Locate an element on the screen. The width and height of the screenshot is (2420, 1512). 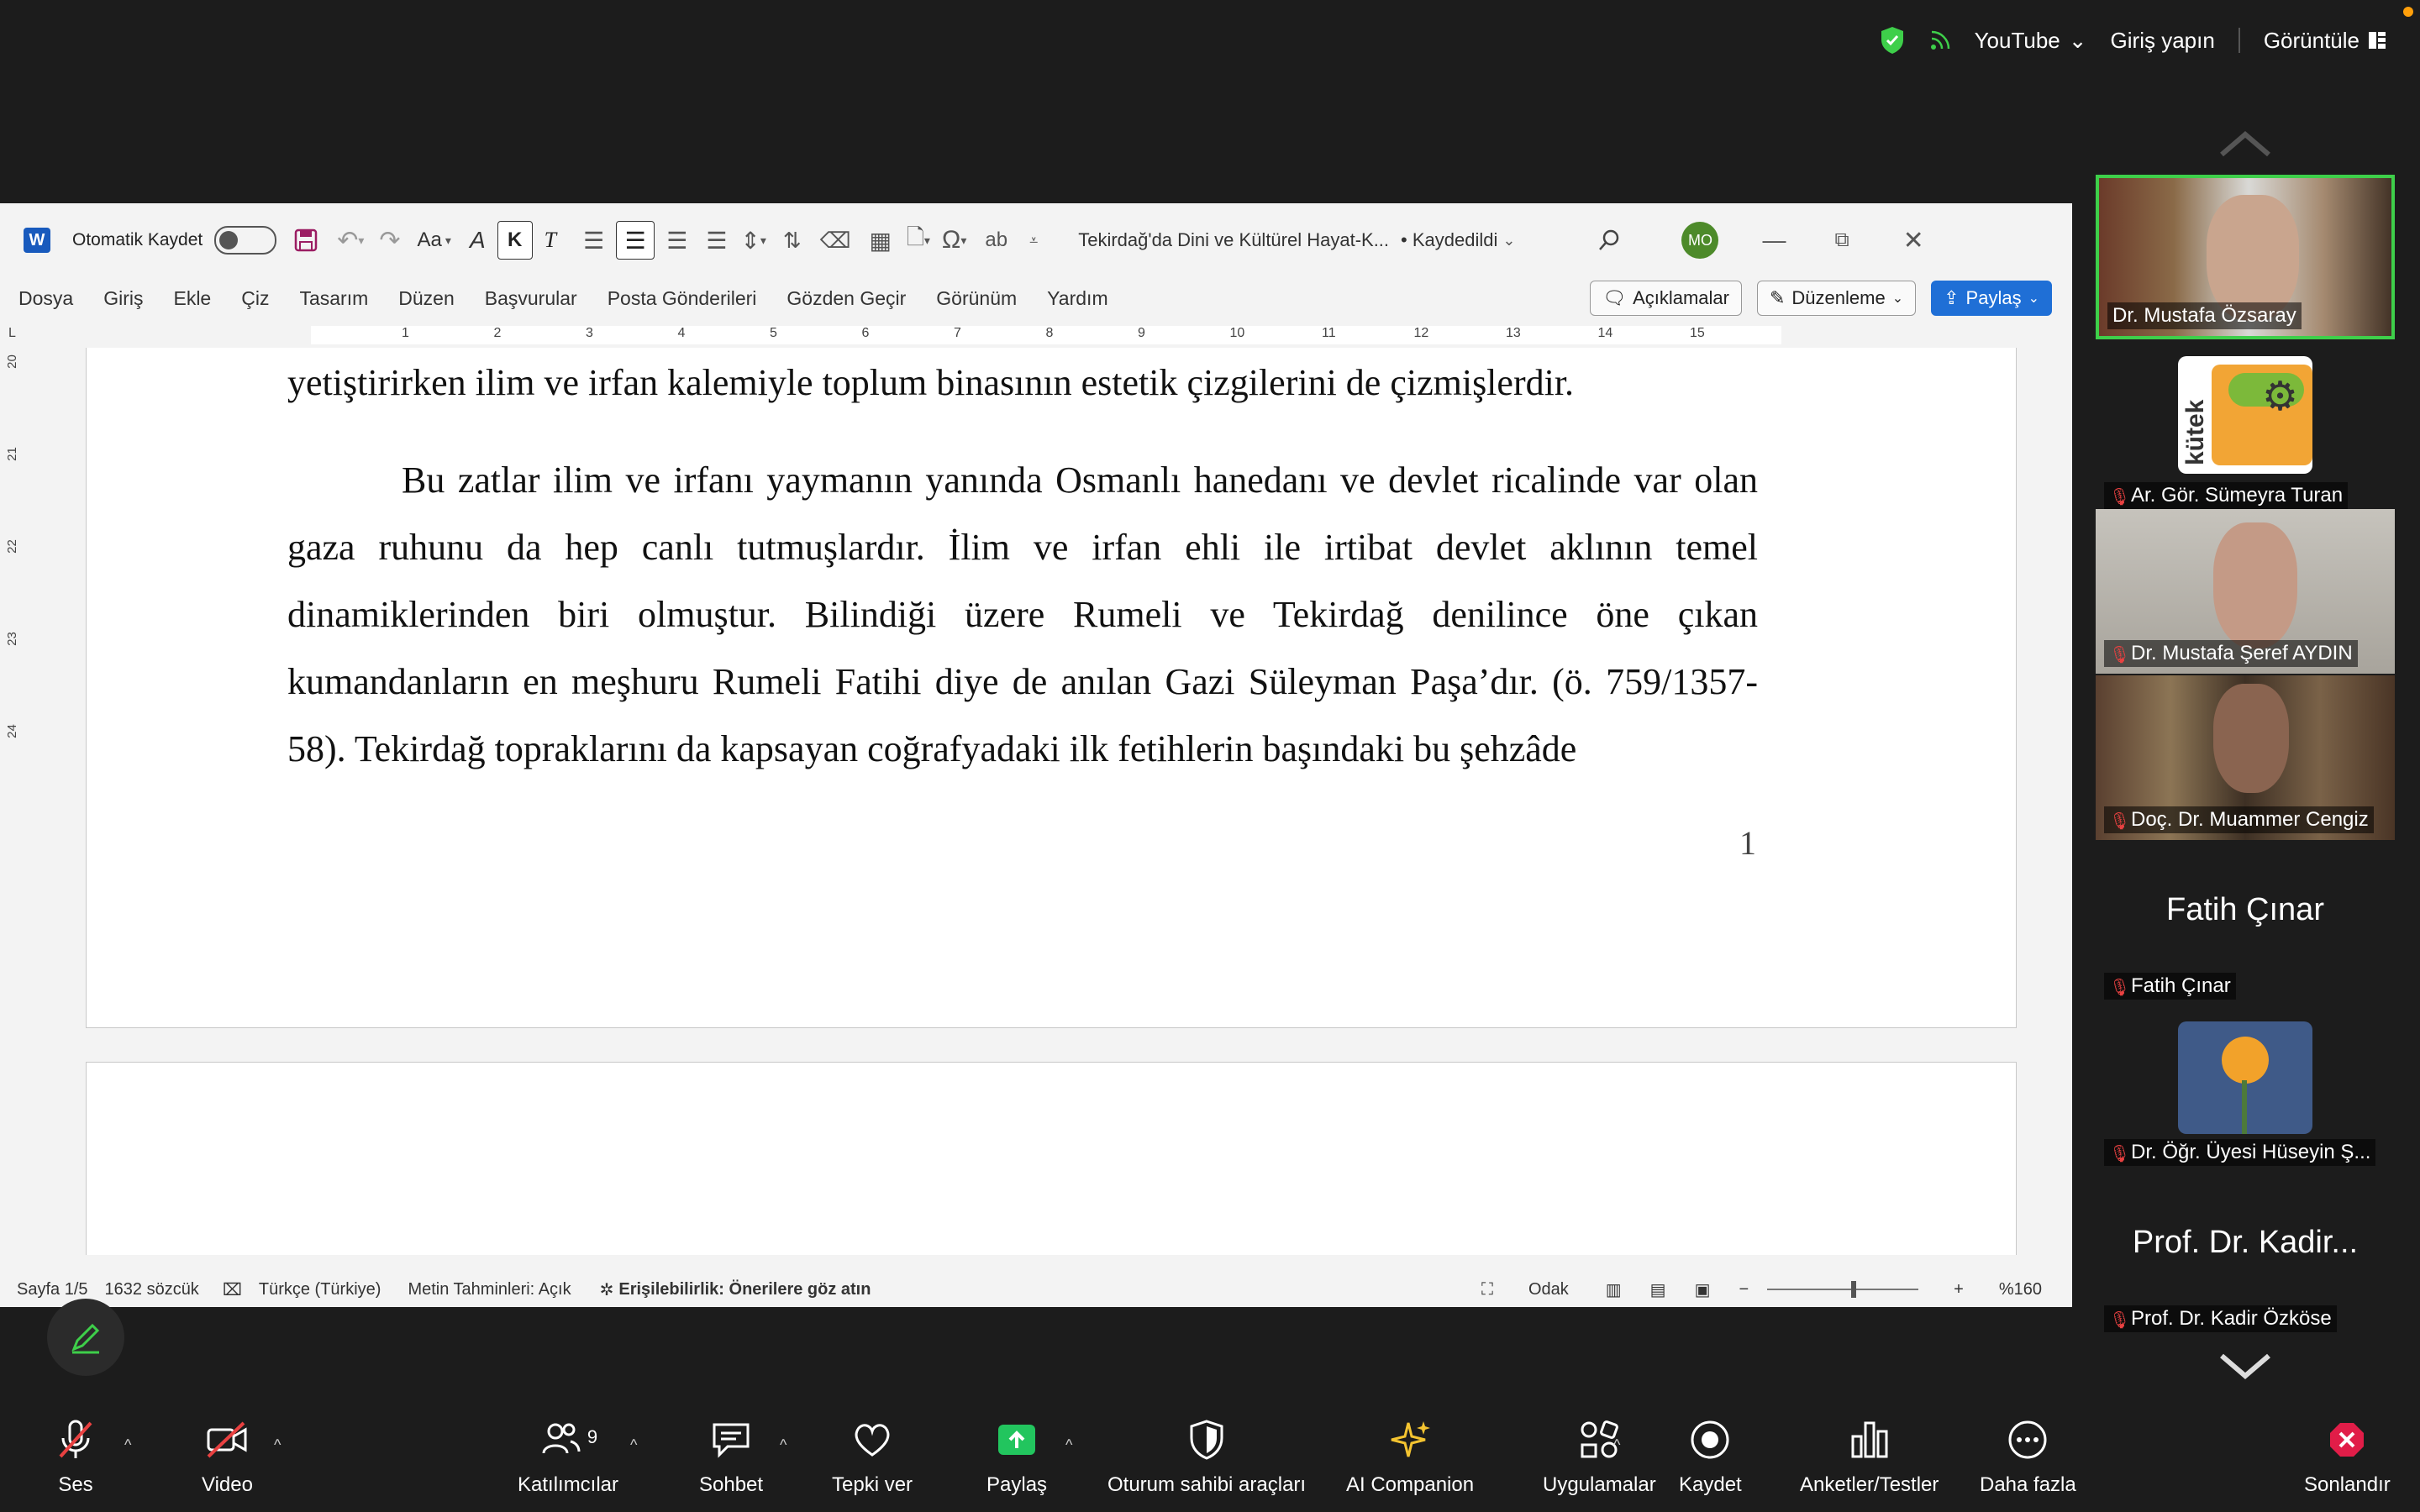
participant-tile: Dr. Mustafa Özsaray is located at coordinates (2245, 257).